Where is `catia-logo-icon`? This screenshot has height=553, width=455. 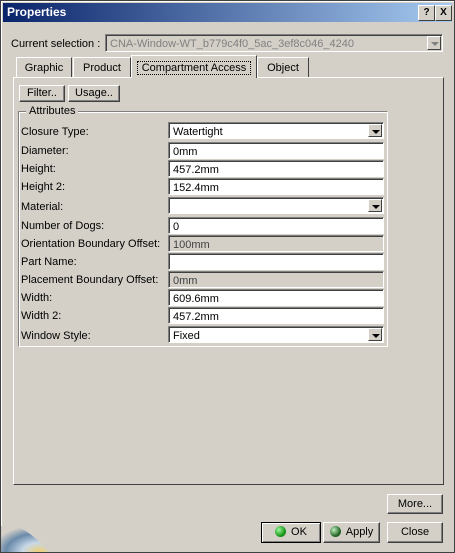
catia-logo-icon is located at coordinates (25, 538).